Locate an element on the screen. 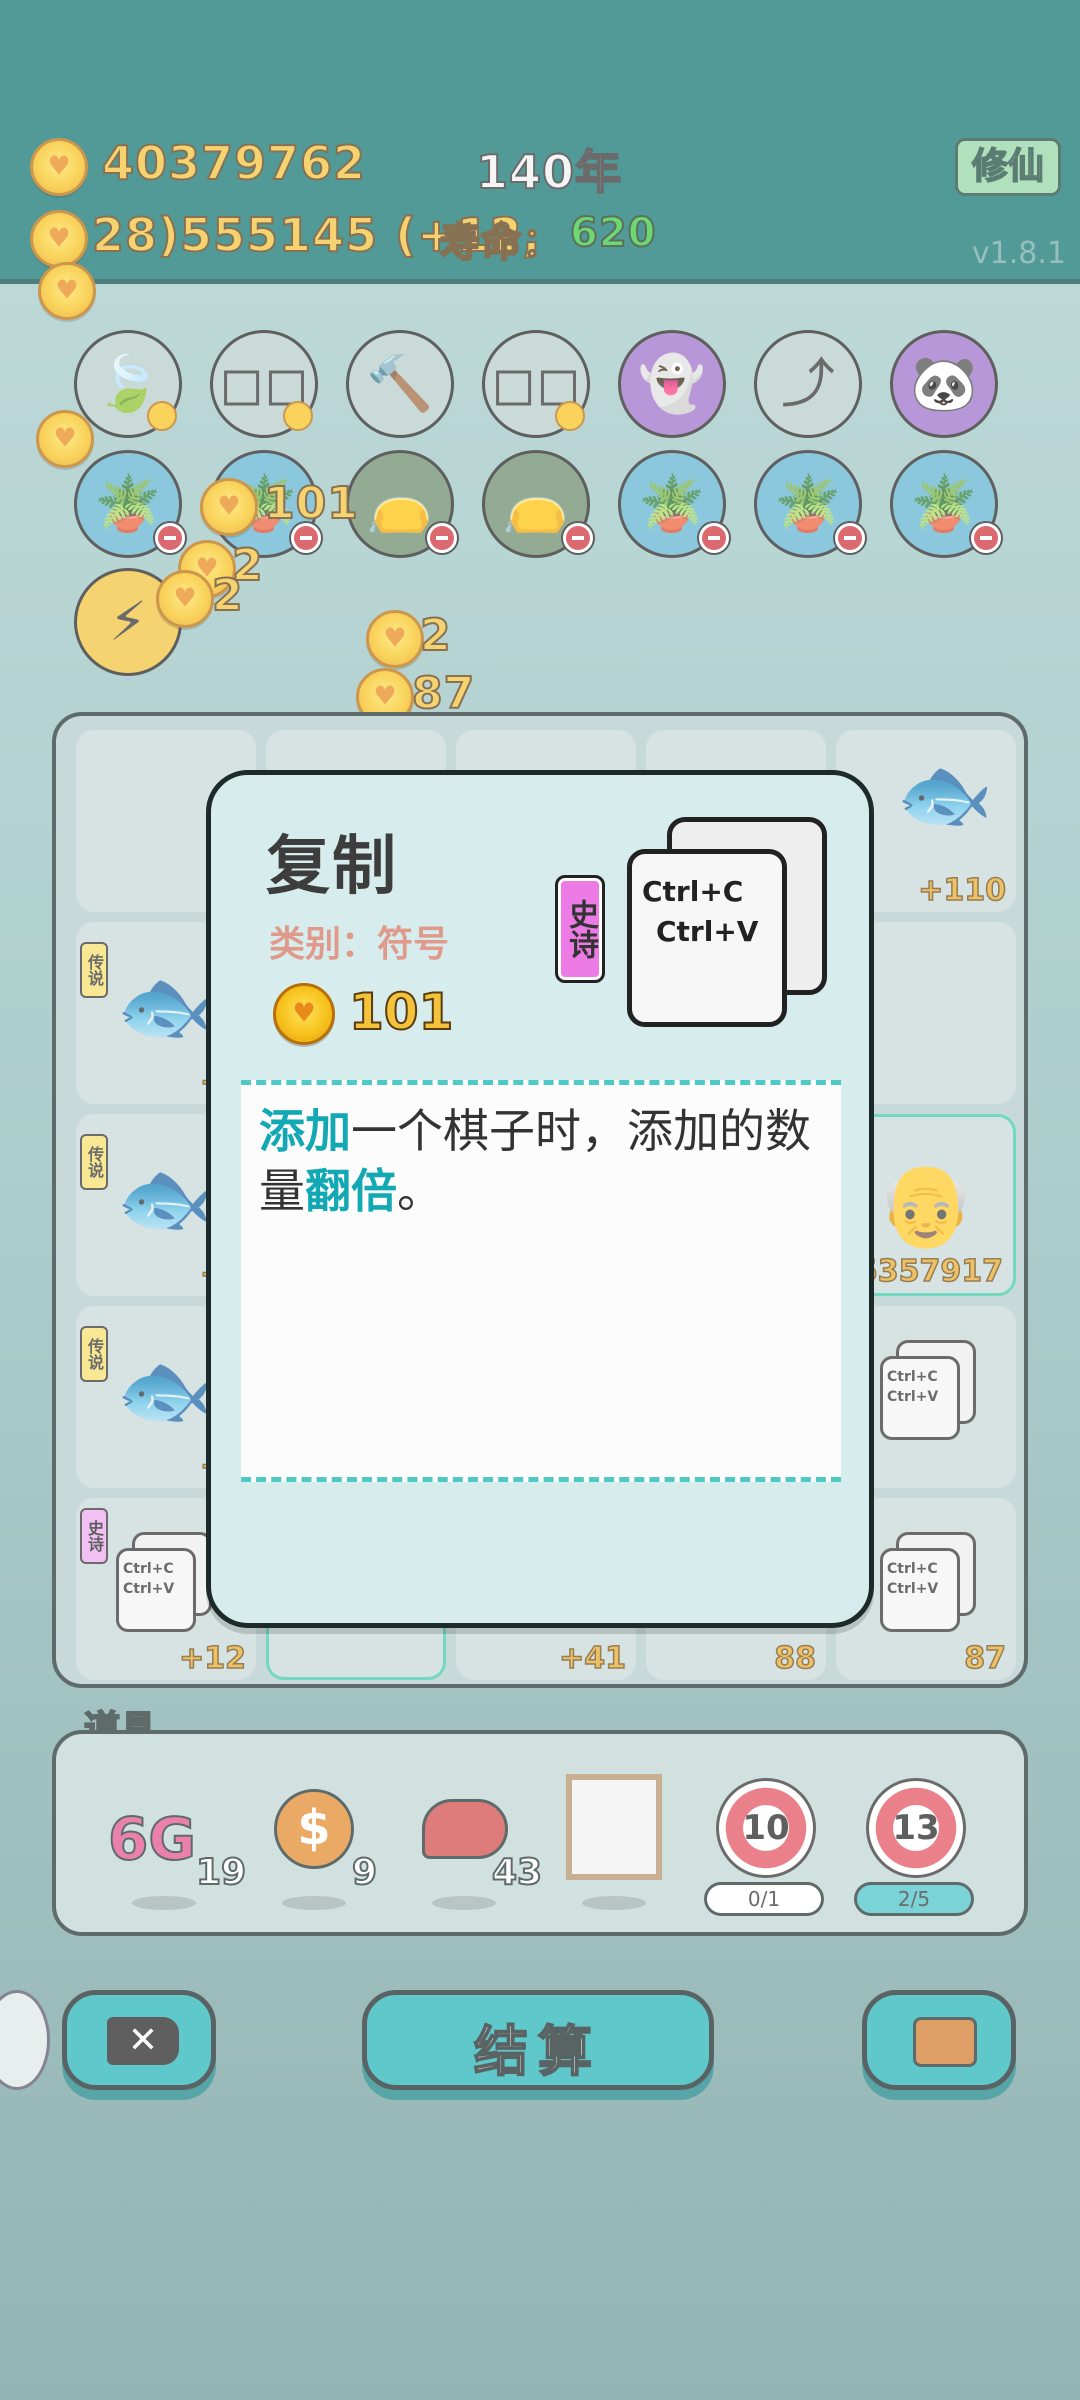  close-icon: ✕ is located at coordinates (143, 2041).